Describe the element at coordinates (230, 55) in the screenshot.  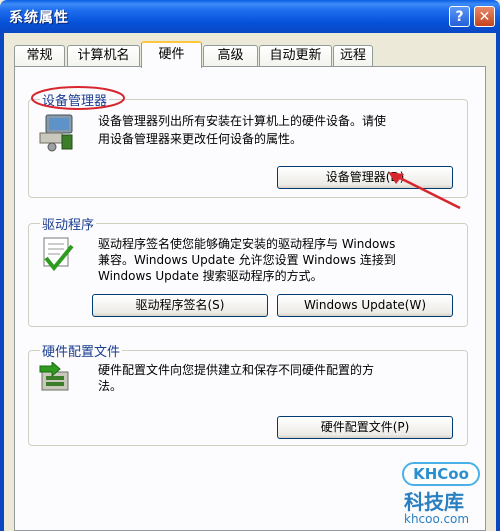
I see `tab-advanced: 高级` at that location.